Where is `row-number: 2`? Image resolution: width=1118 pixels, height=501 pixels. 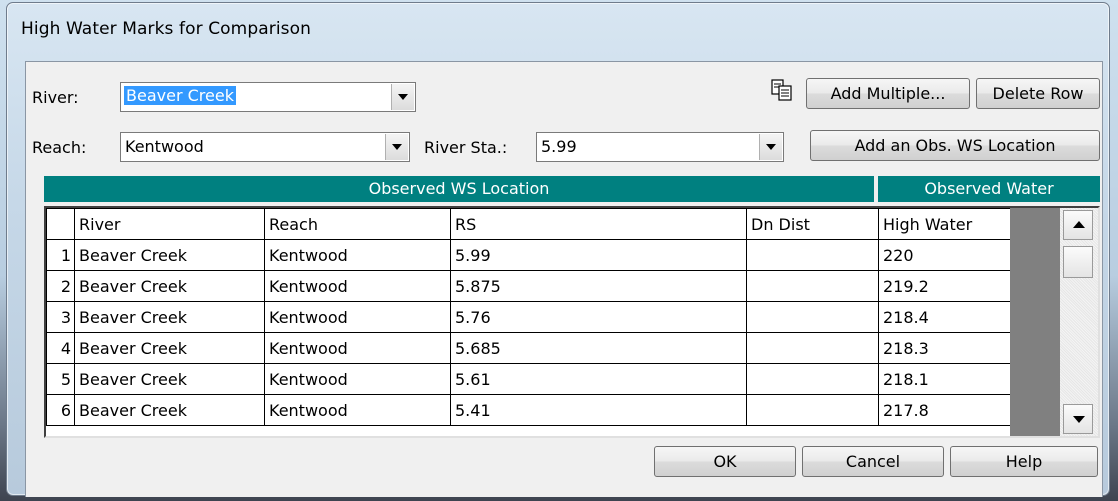
row-number: 2 is located at coordinates (60, 286).